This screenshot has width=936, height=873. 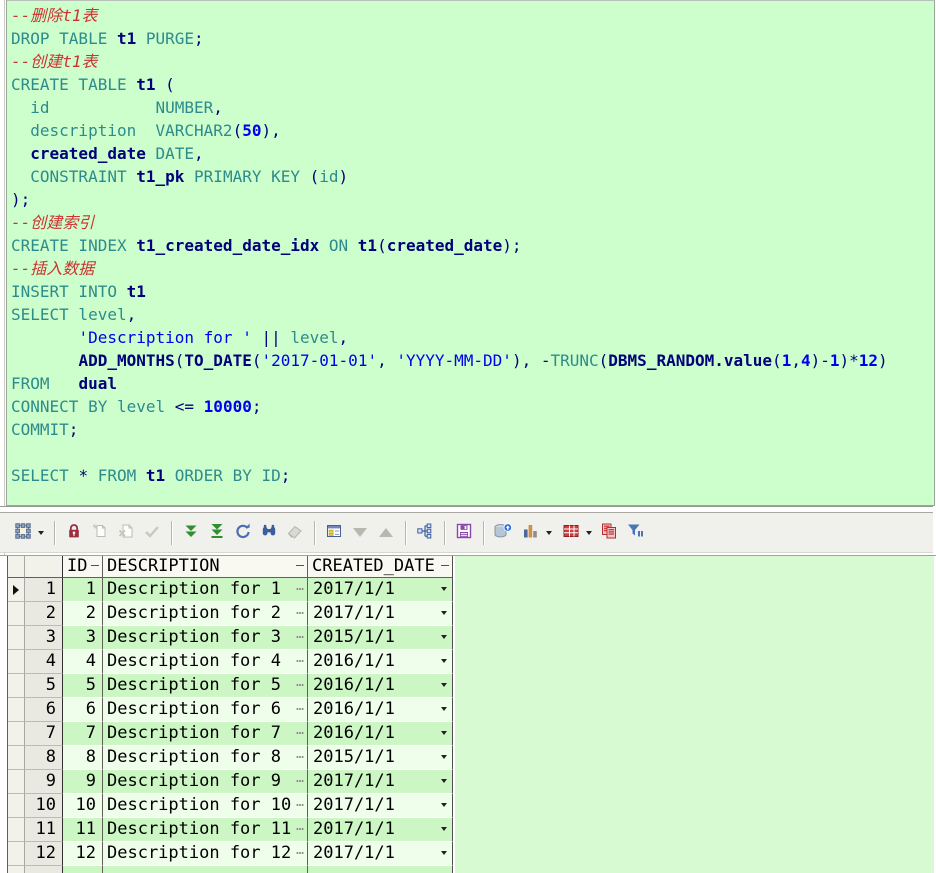 I want to click on insert-record-button, so click(x=100, y=533).